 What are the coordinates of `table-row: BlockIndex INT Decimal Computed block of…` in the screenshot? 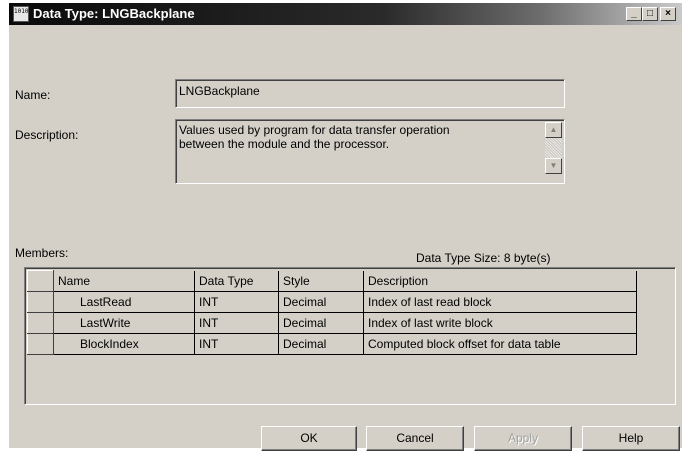 It's located at (332, 343).